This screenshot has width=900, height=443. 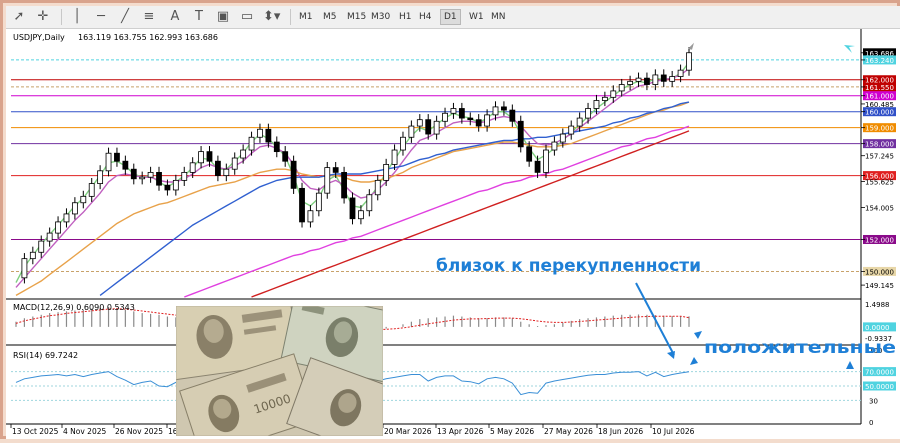 I want to click on time-tick-label: 10 Jul 2026, so click(x=673, y=431).